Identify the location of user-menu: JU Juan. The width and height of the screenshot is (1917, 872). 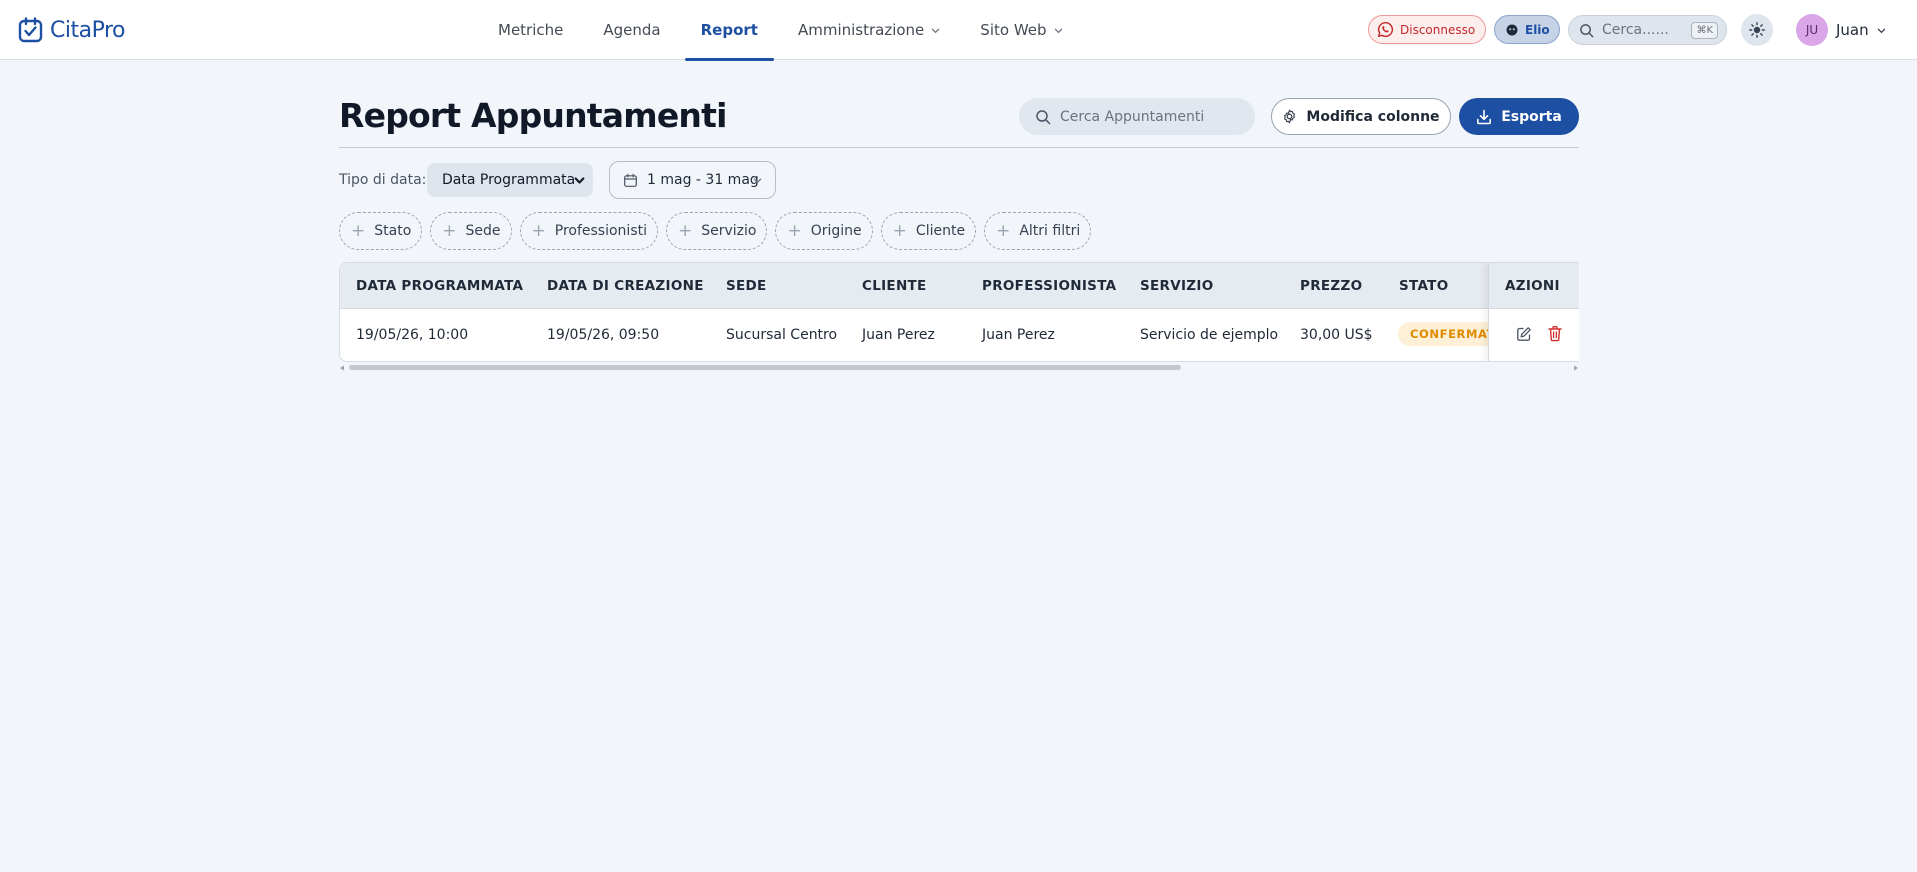
(1841, 30).